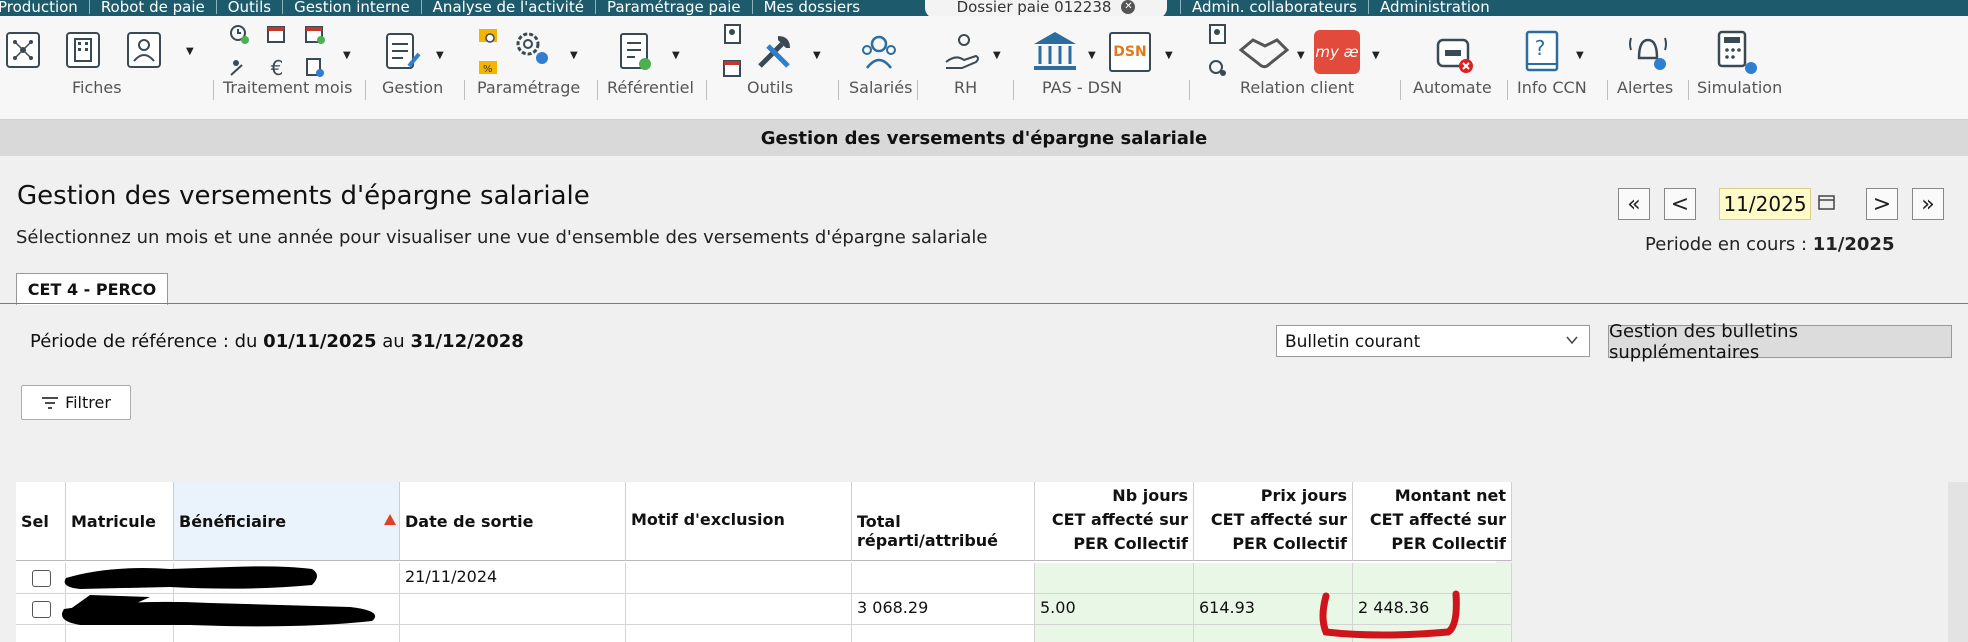 This screenshot has width=1968, height=642. Describe the element at coordinates (775, 51) in the screenshot. I see `tools-icon` at that location.